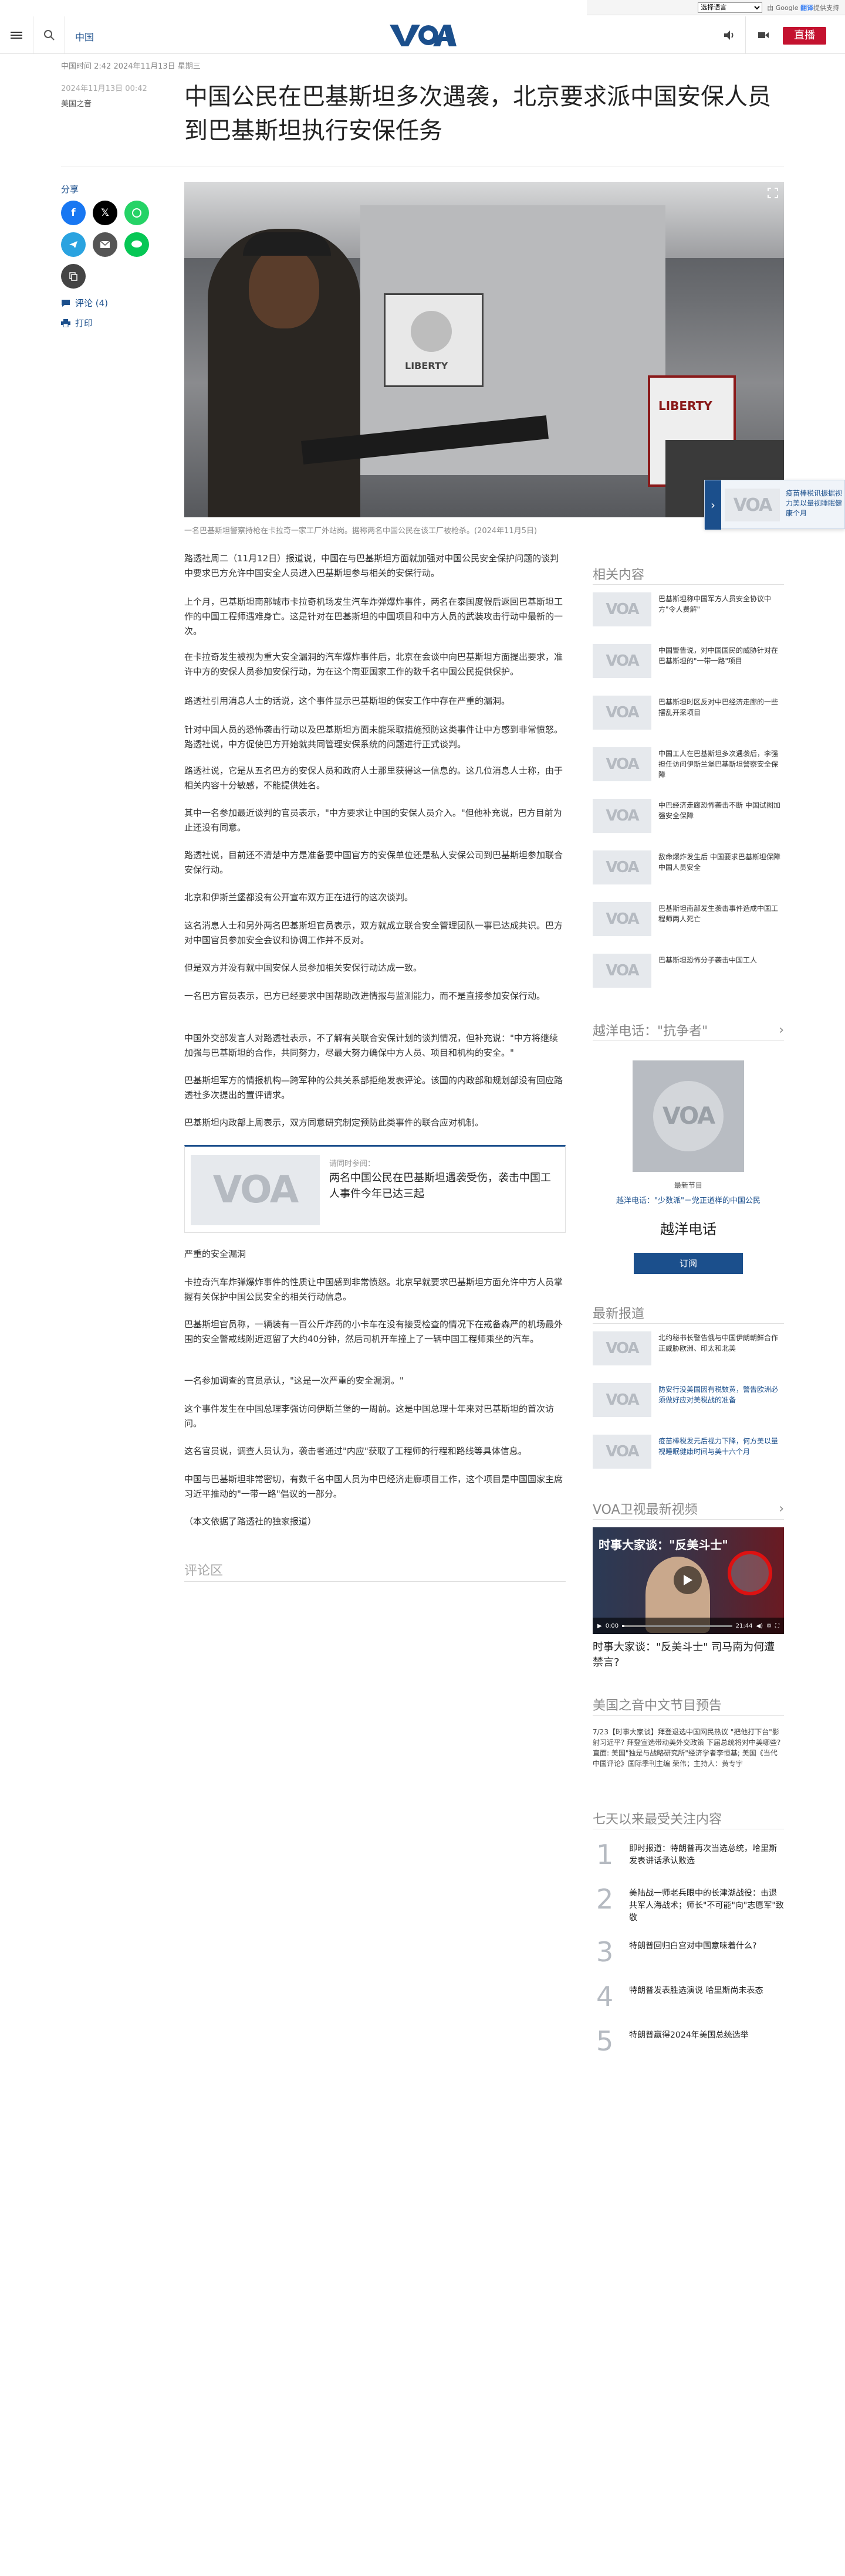  I want to click on subscribe-button: 订阅, so click(688, 1264).